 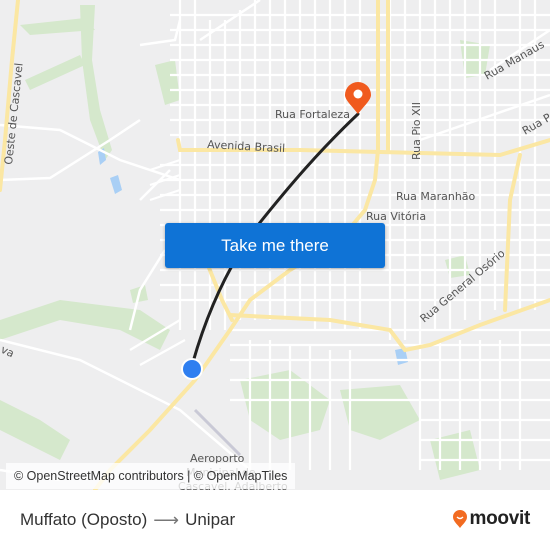 I want to click on airport-runway, so click(x=217, y=432).